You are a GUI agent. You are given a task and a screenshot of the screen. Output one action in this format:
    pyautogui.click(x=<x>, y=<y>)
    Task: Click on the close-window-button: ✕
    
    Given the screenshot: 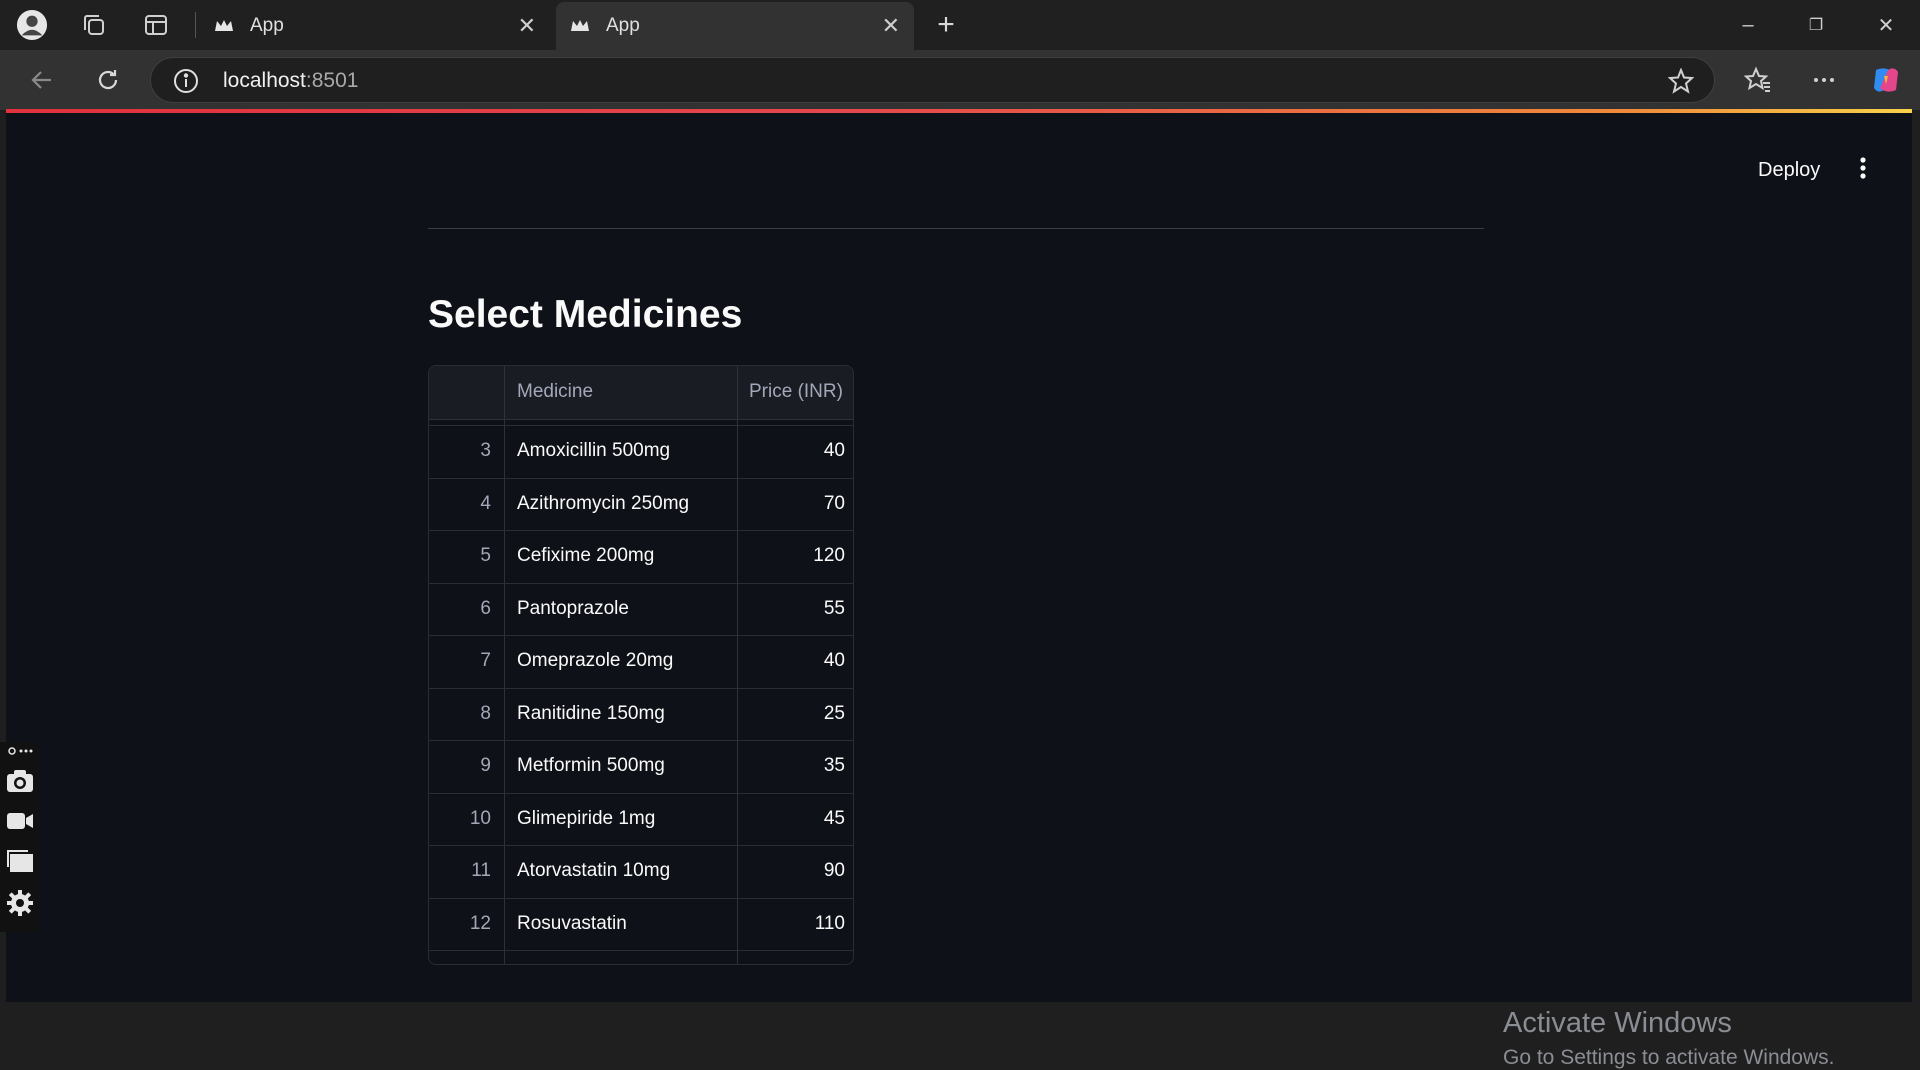 What is the action you would take?
    pyautogui.click(x=1886, y=25)
    